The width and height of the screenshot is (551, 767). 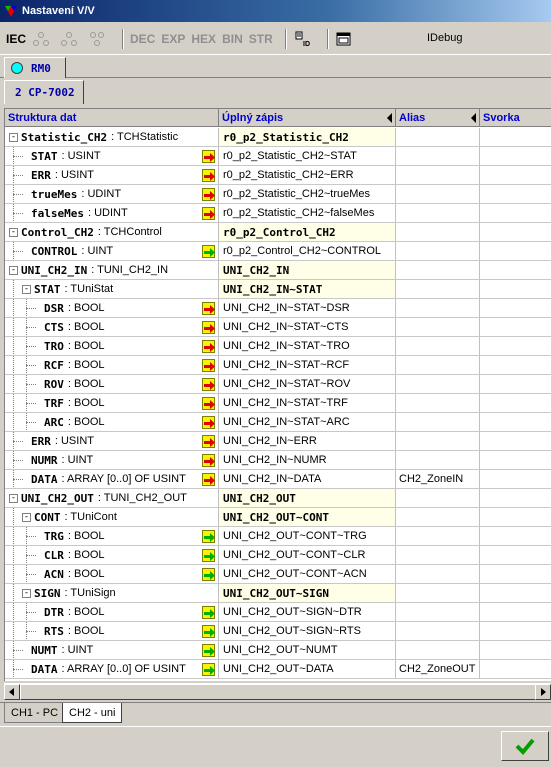 What do you see at coordinates (307, 327) in the screenshot?
I see `full-name-cell: UNI_CH2_IN~STAT~CTS` at bounding box center [307, 327].